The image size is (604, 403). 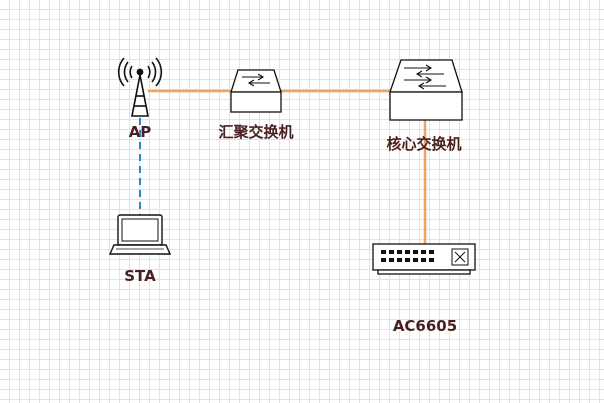 What do you see at coordinates (256, 132) in the screenshot?
I see `aggregation-switch-label: 汇聚交换机` at bounding box center [256, 132].